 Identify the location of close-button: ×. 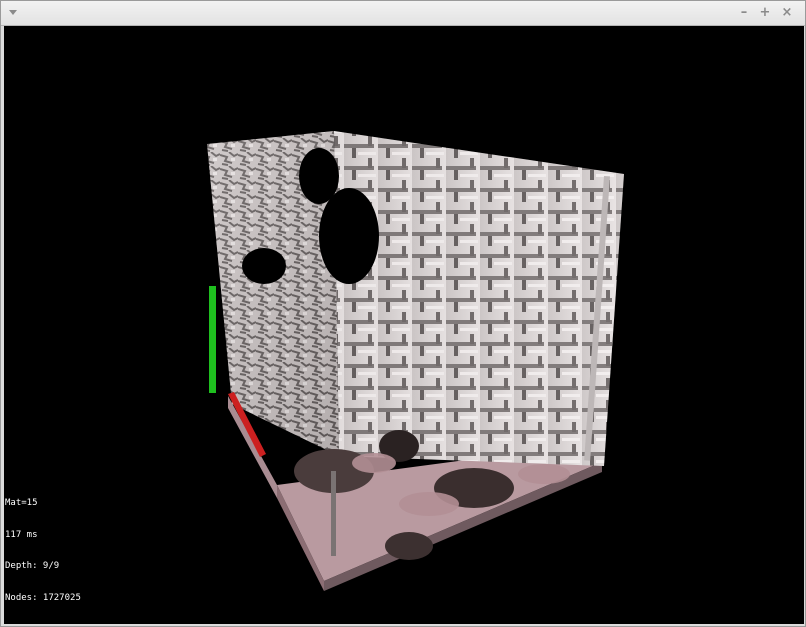
(787, 13).